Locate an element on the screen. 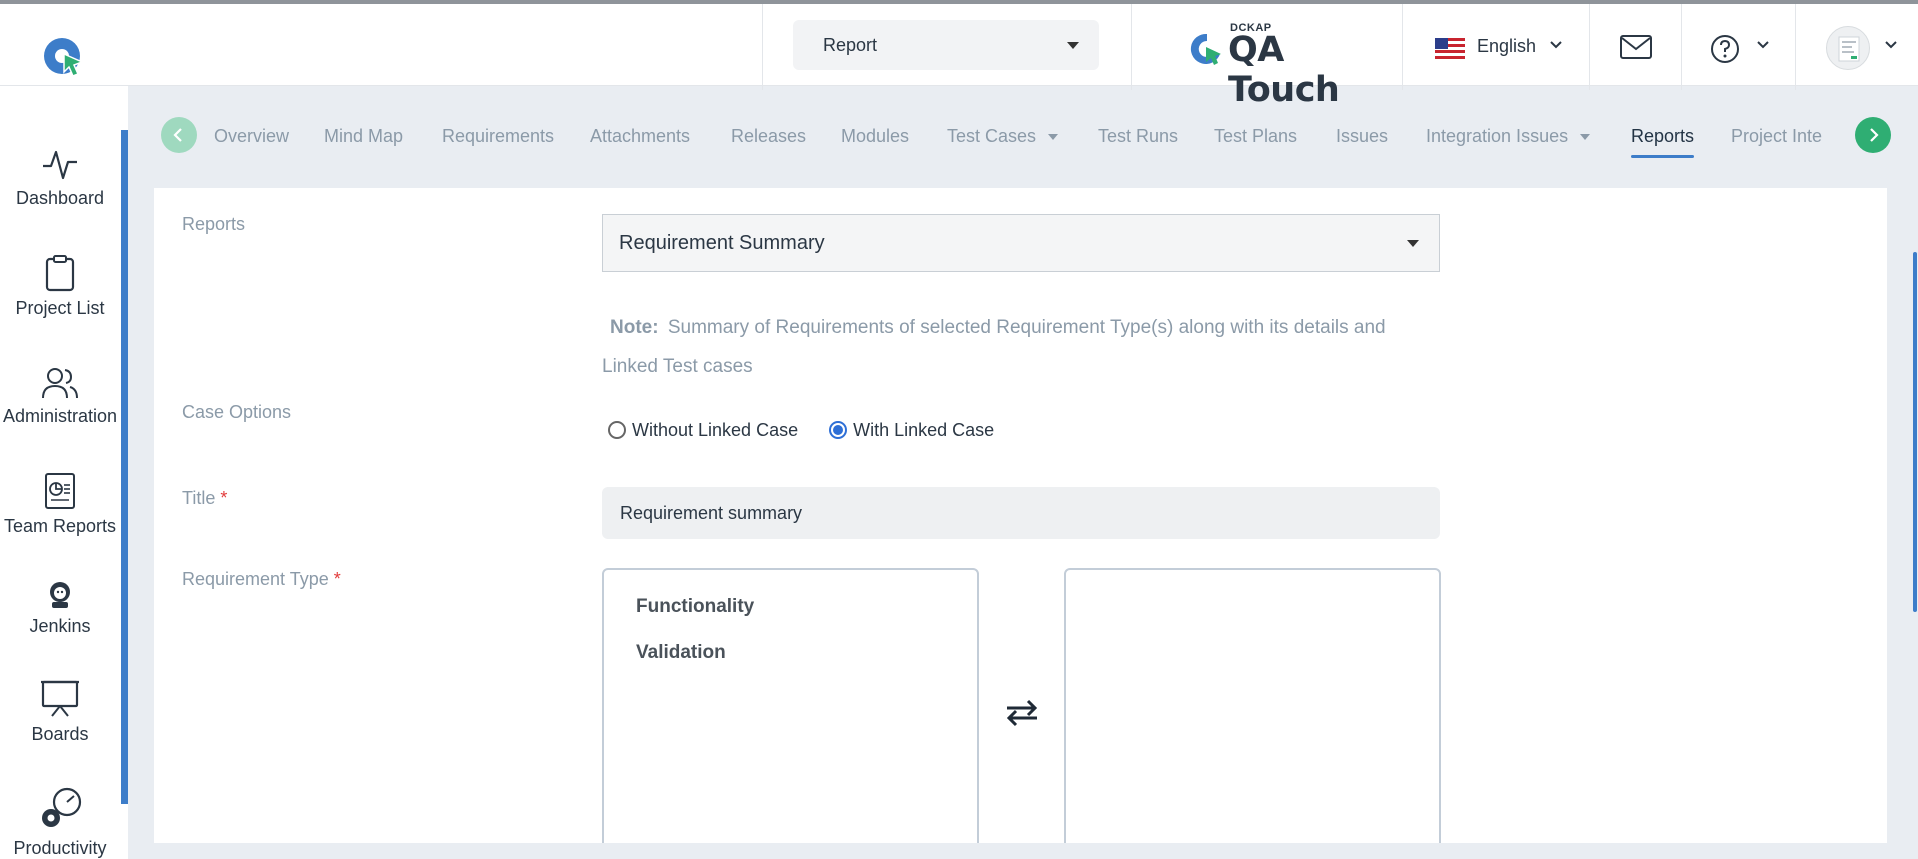 Image resolution: width=1918 pixels, height=859 pixels. list-item: Validation is located at coordinates (681, 653).